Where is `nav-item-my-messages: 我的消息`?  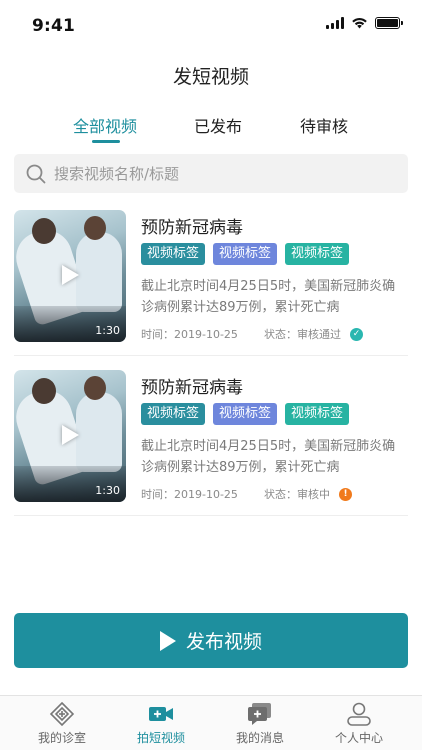 nav-item-my-messages: 我的消息 is located at coordinates (260, 724).